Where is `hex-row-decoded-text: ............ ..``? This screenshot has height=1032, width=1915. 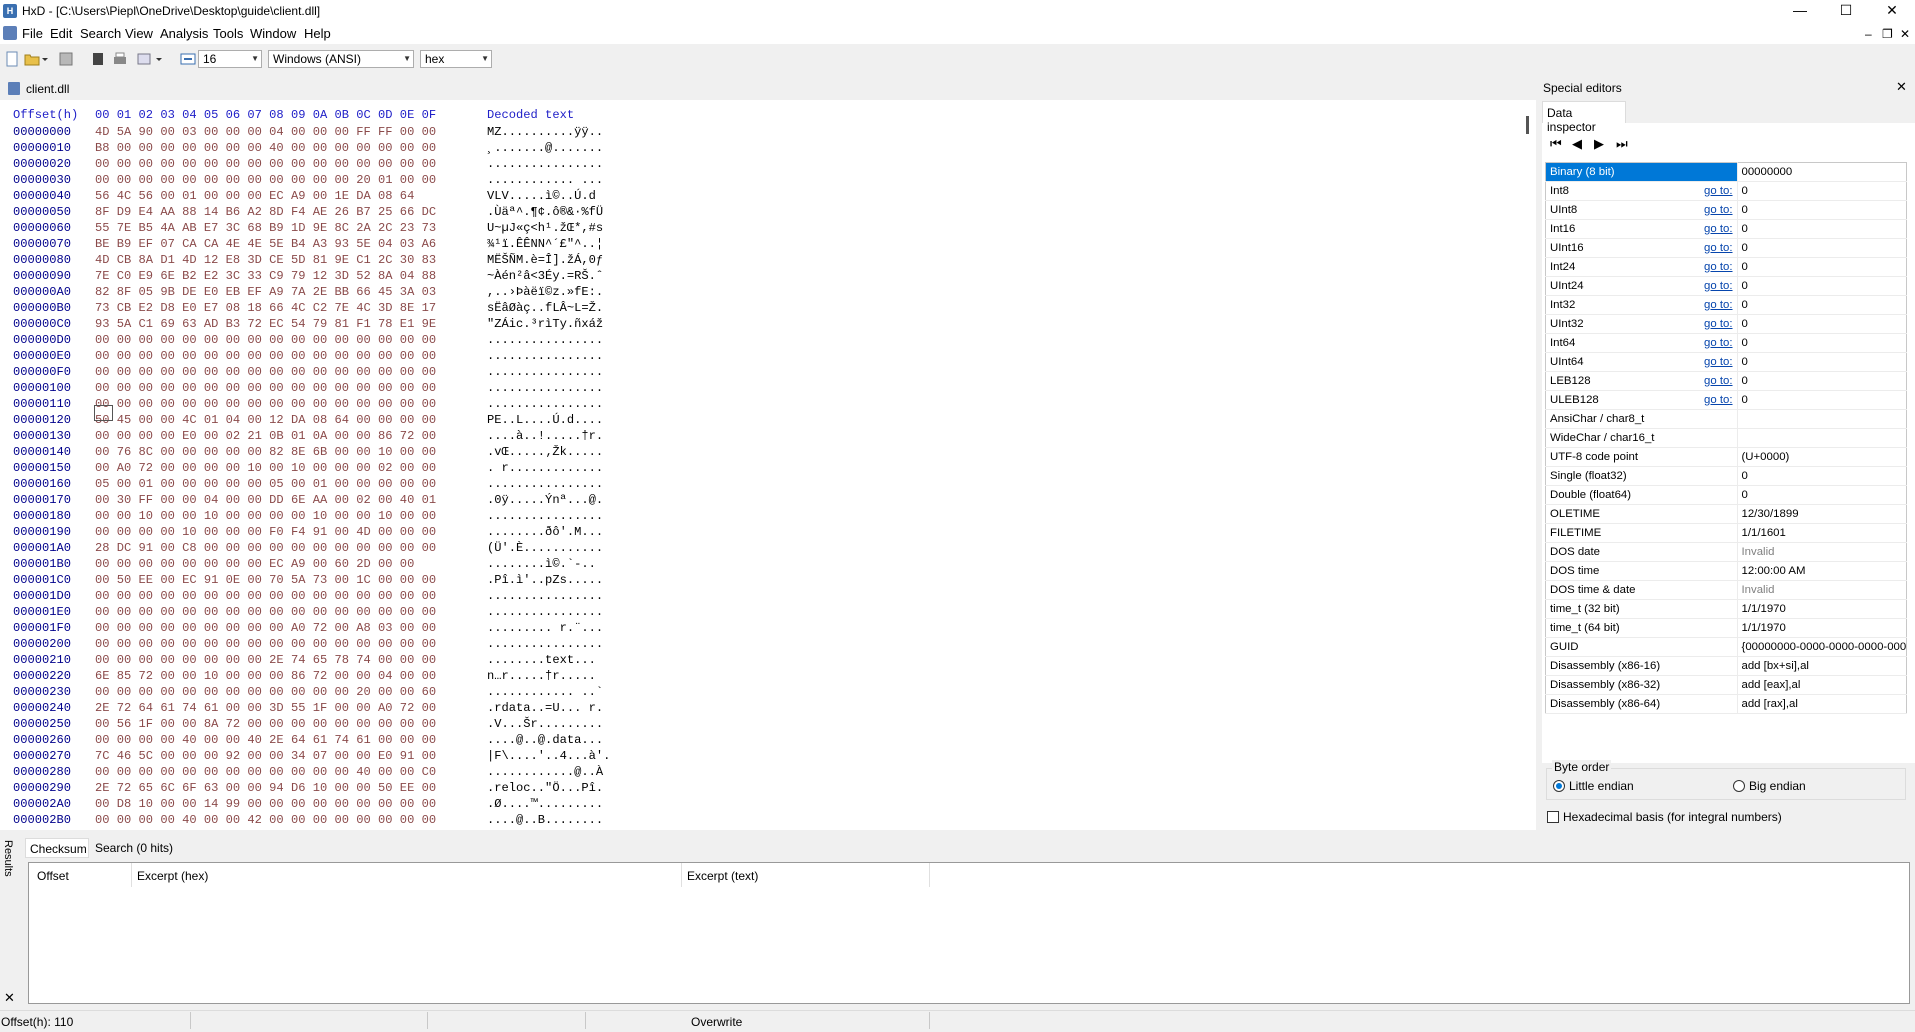 hex-row-decoded-text: ............ ..` is located at coordinates (545, 692).